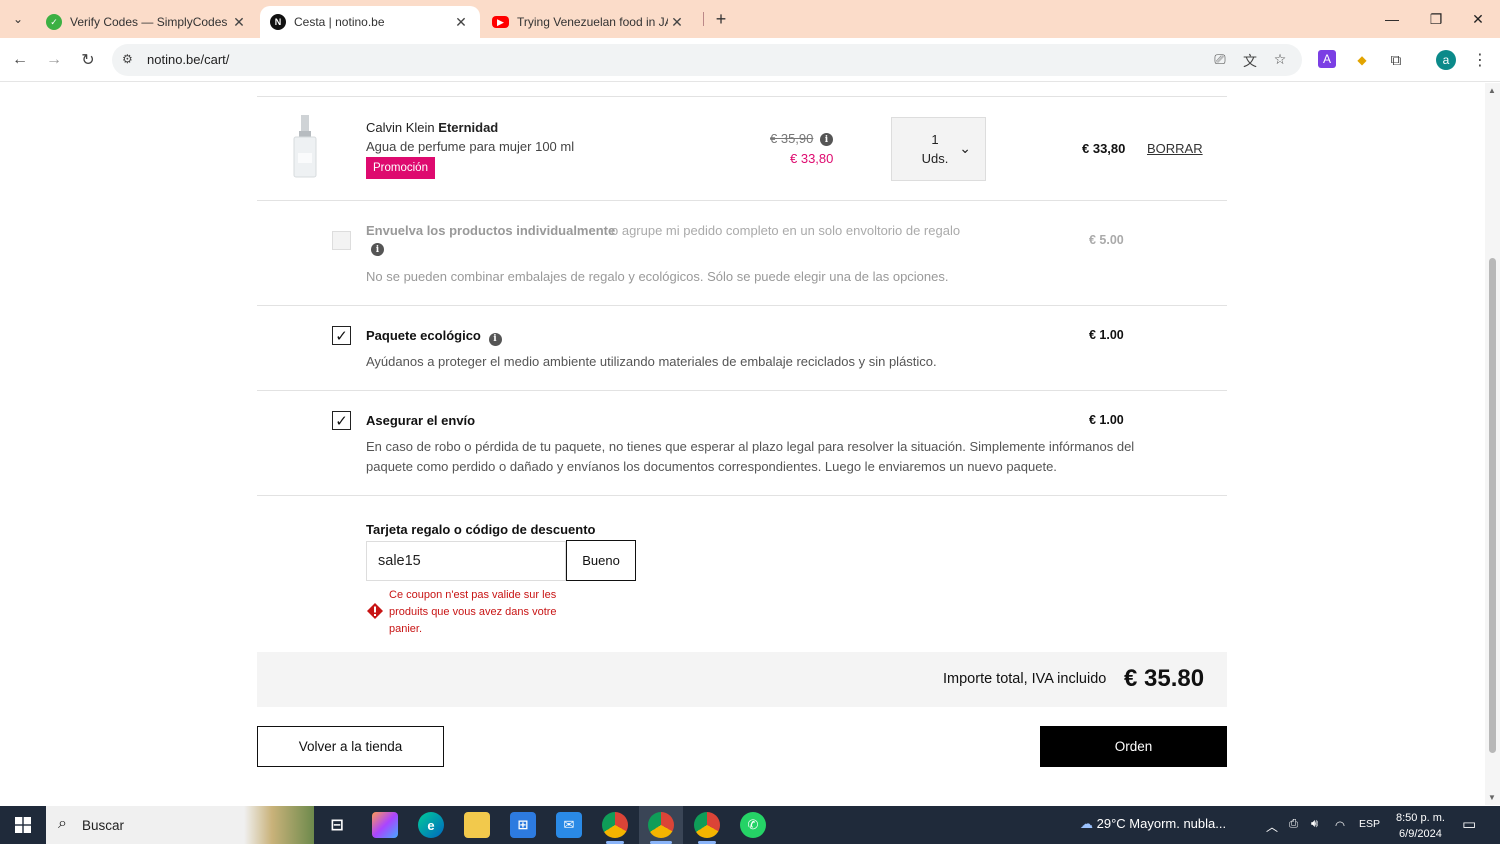 The image size is (1500, 844). Describe the element at coordinates (279, 825) in the screenshot. I see `search-highlight-image` at that location.